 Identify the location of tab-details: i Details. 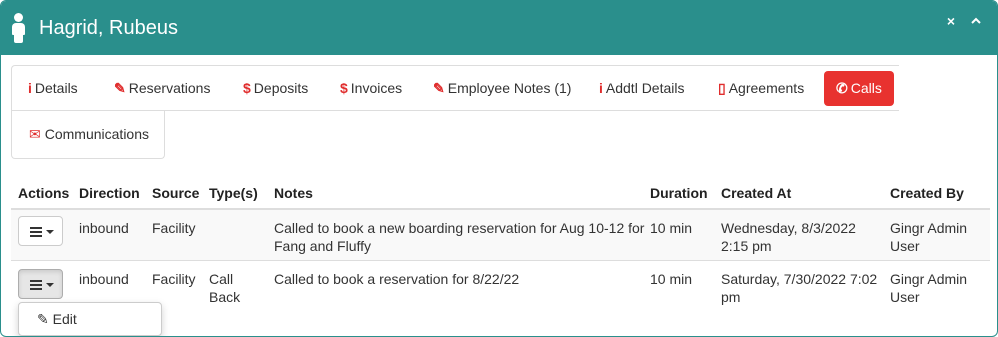
(53, 88).